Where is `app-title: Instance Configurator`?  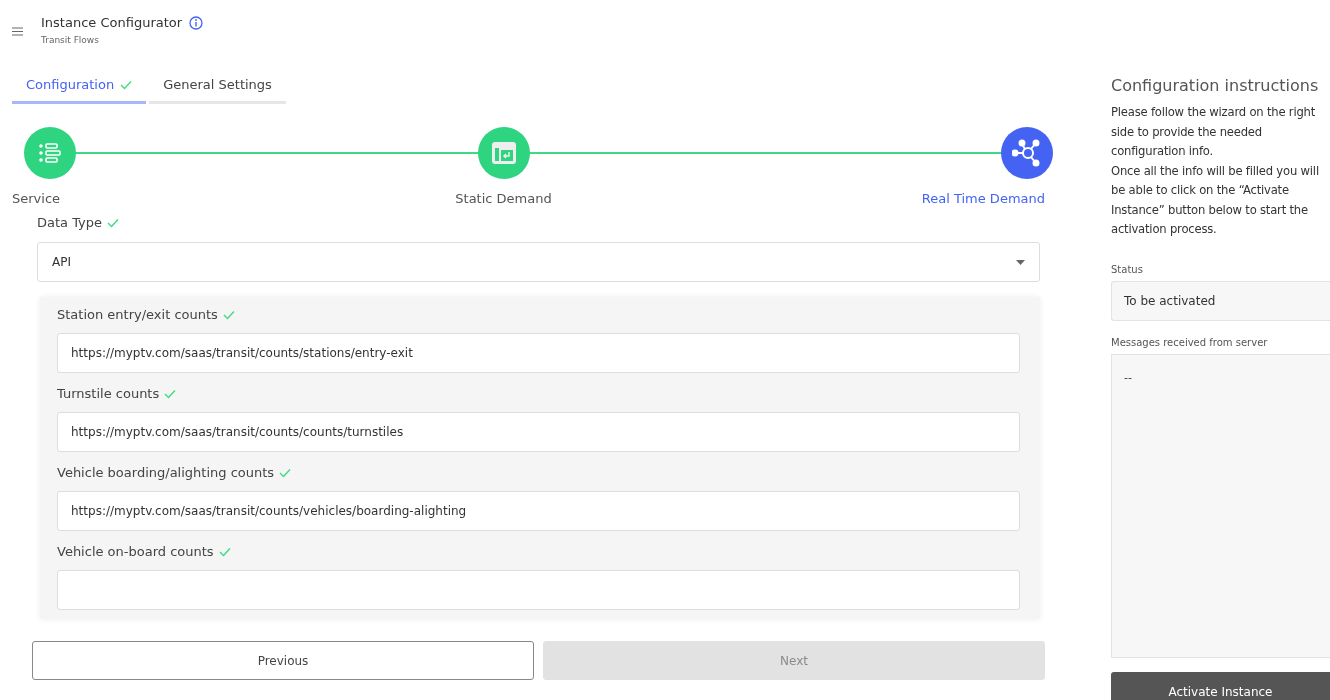
app-title: Instance Configurator is located at coordinates (112, 22).